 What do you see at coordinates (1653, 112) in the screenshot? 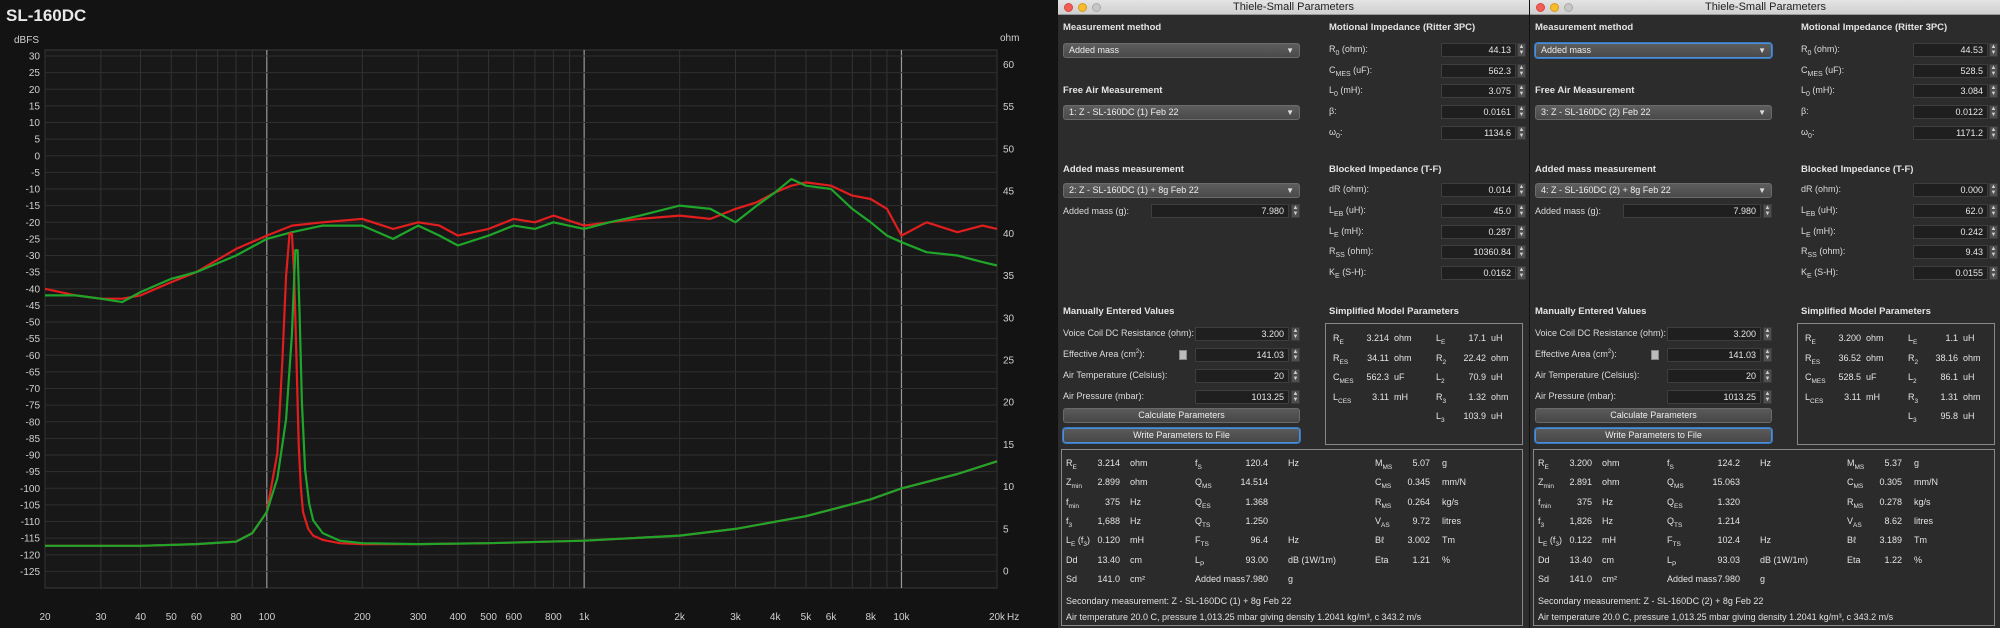
I see `free-air-select: 3: Z - SL-160DC (2) Feb 22 ▼` at bounding box center [1653, 112].